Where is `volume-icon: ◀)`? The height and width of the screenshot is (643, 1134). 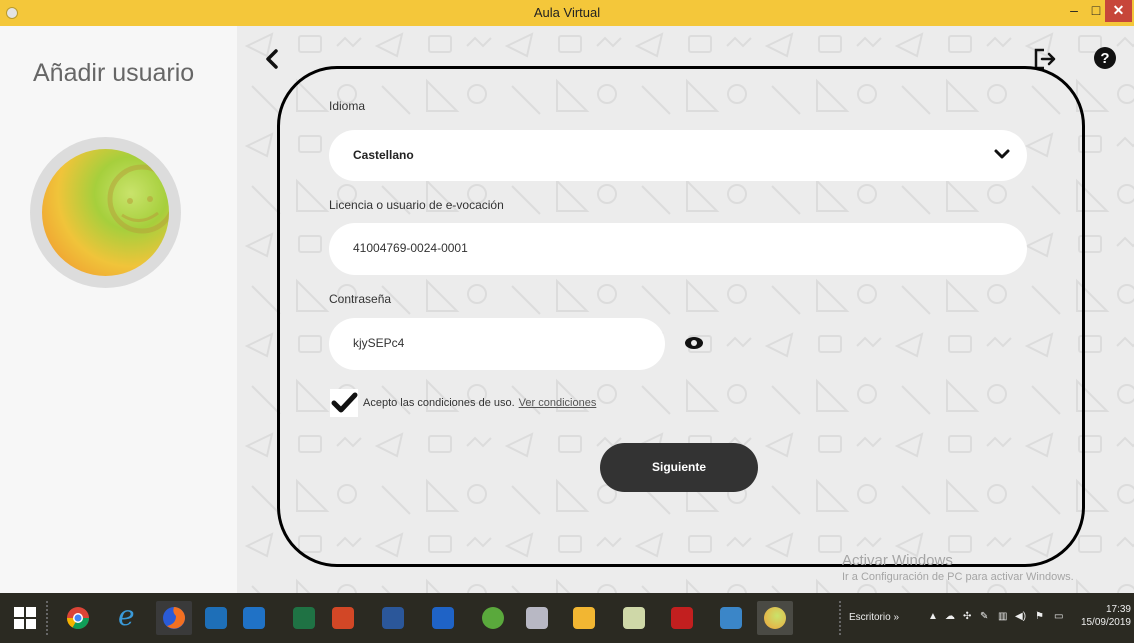
volume-icon: ◀) is located at coordinates (1020, 616).